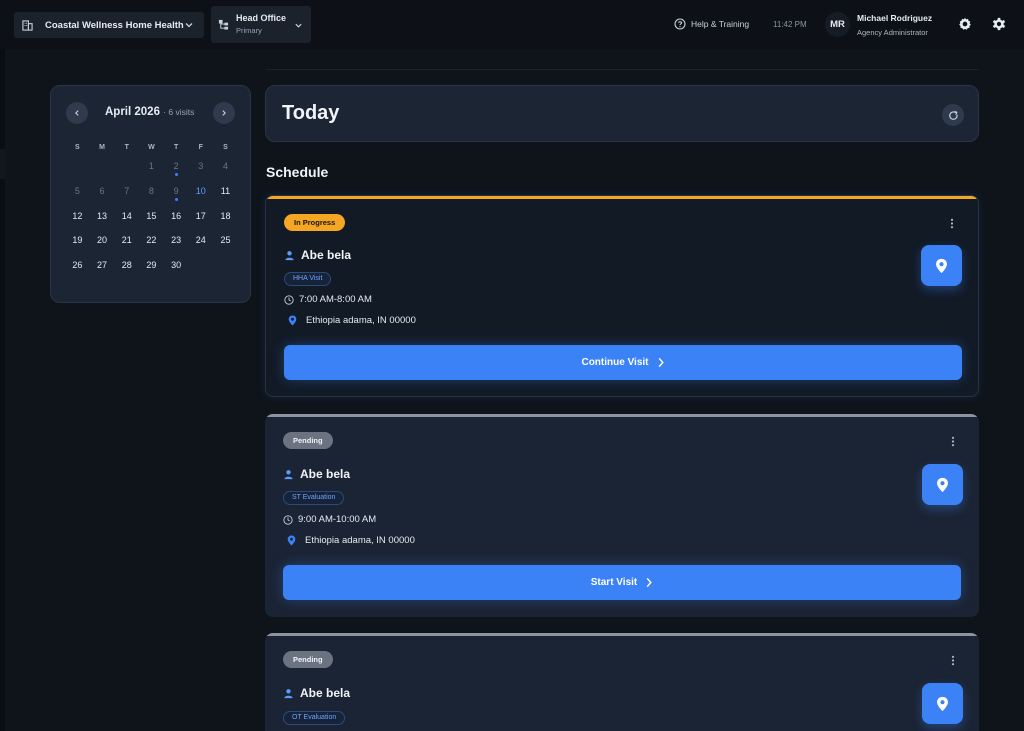  I want to click on calendar-day: 26, so click(77, 267).